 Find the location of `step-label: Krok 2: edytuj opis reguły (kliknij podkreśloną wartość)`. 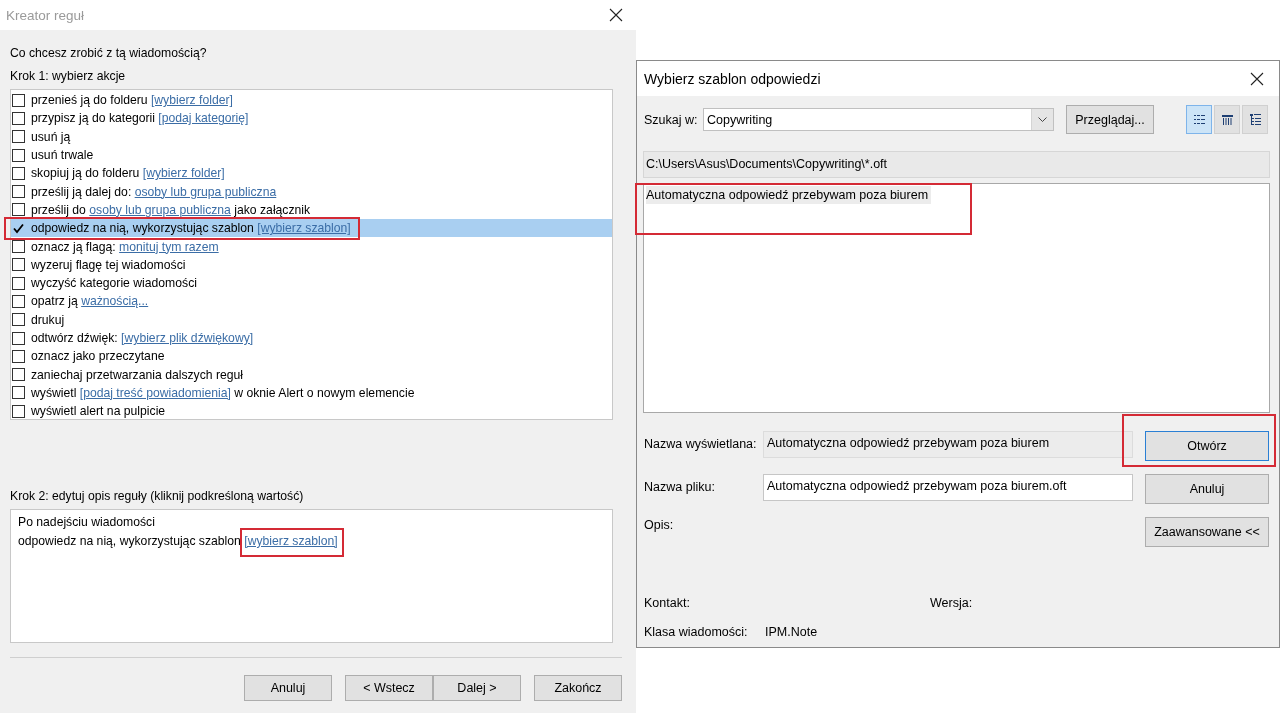

step-label: Krok 2: edytuj opis reguły (kliknij podkreśloną wartość) is located at coordinates (157, 496).